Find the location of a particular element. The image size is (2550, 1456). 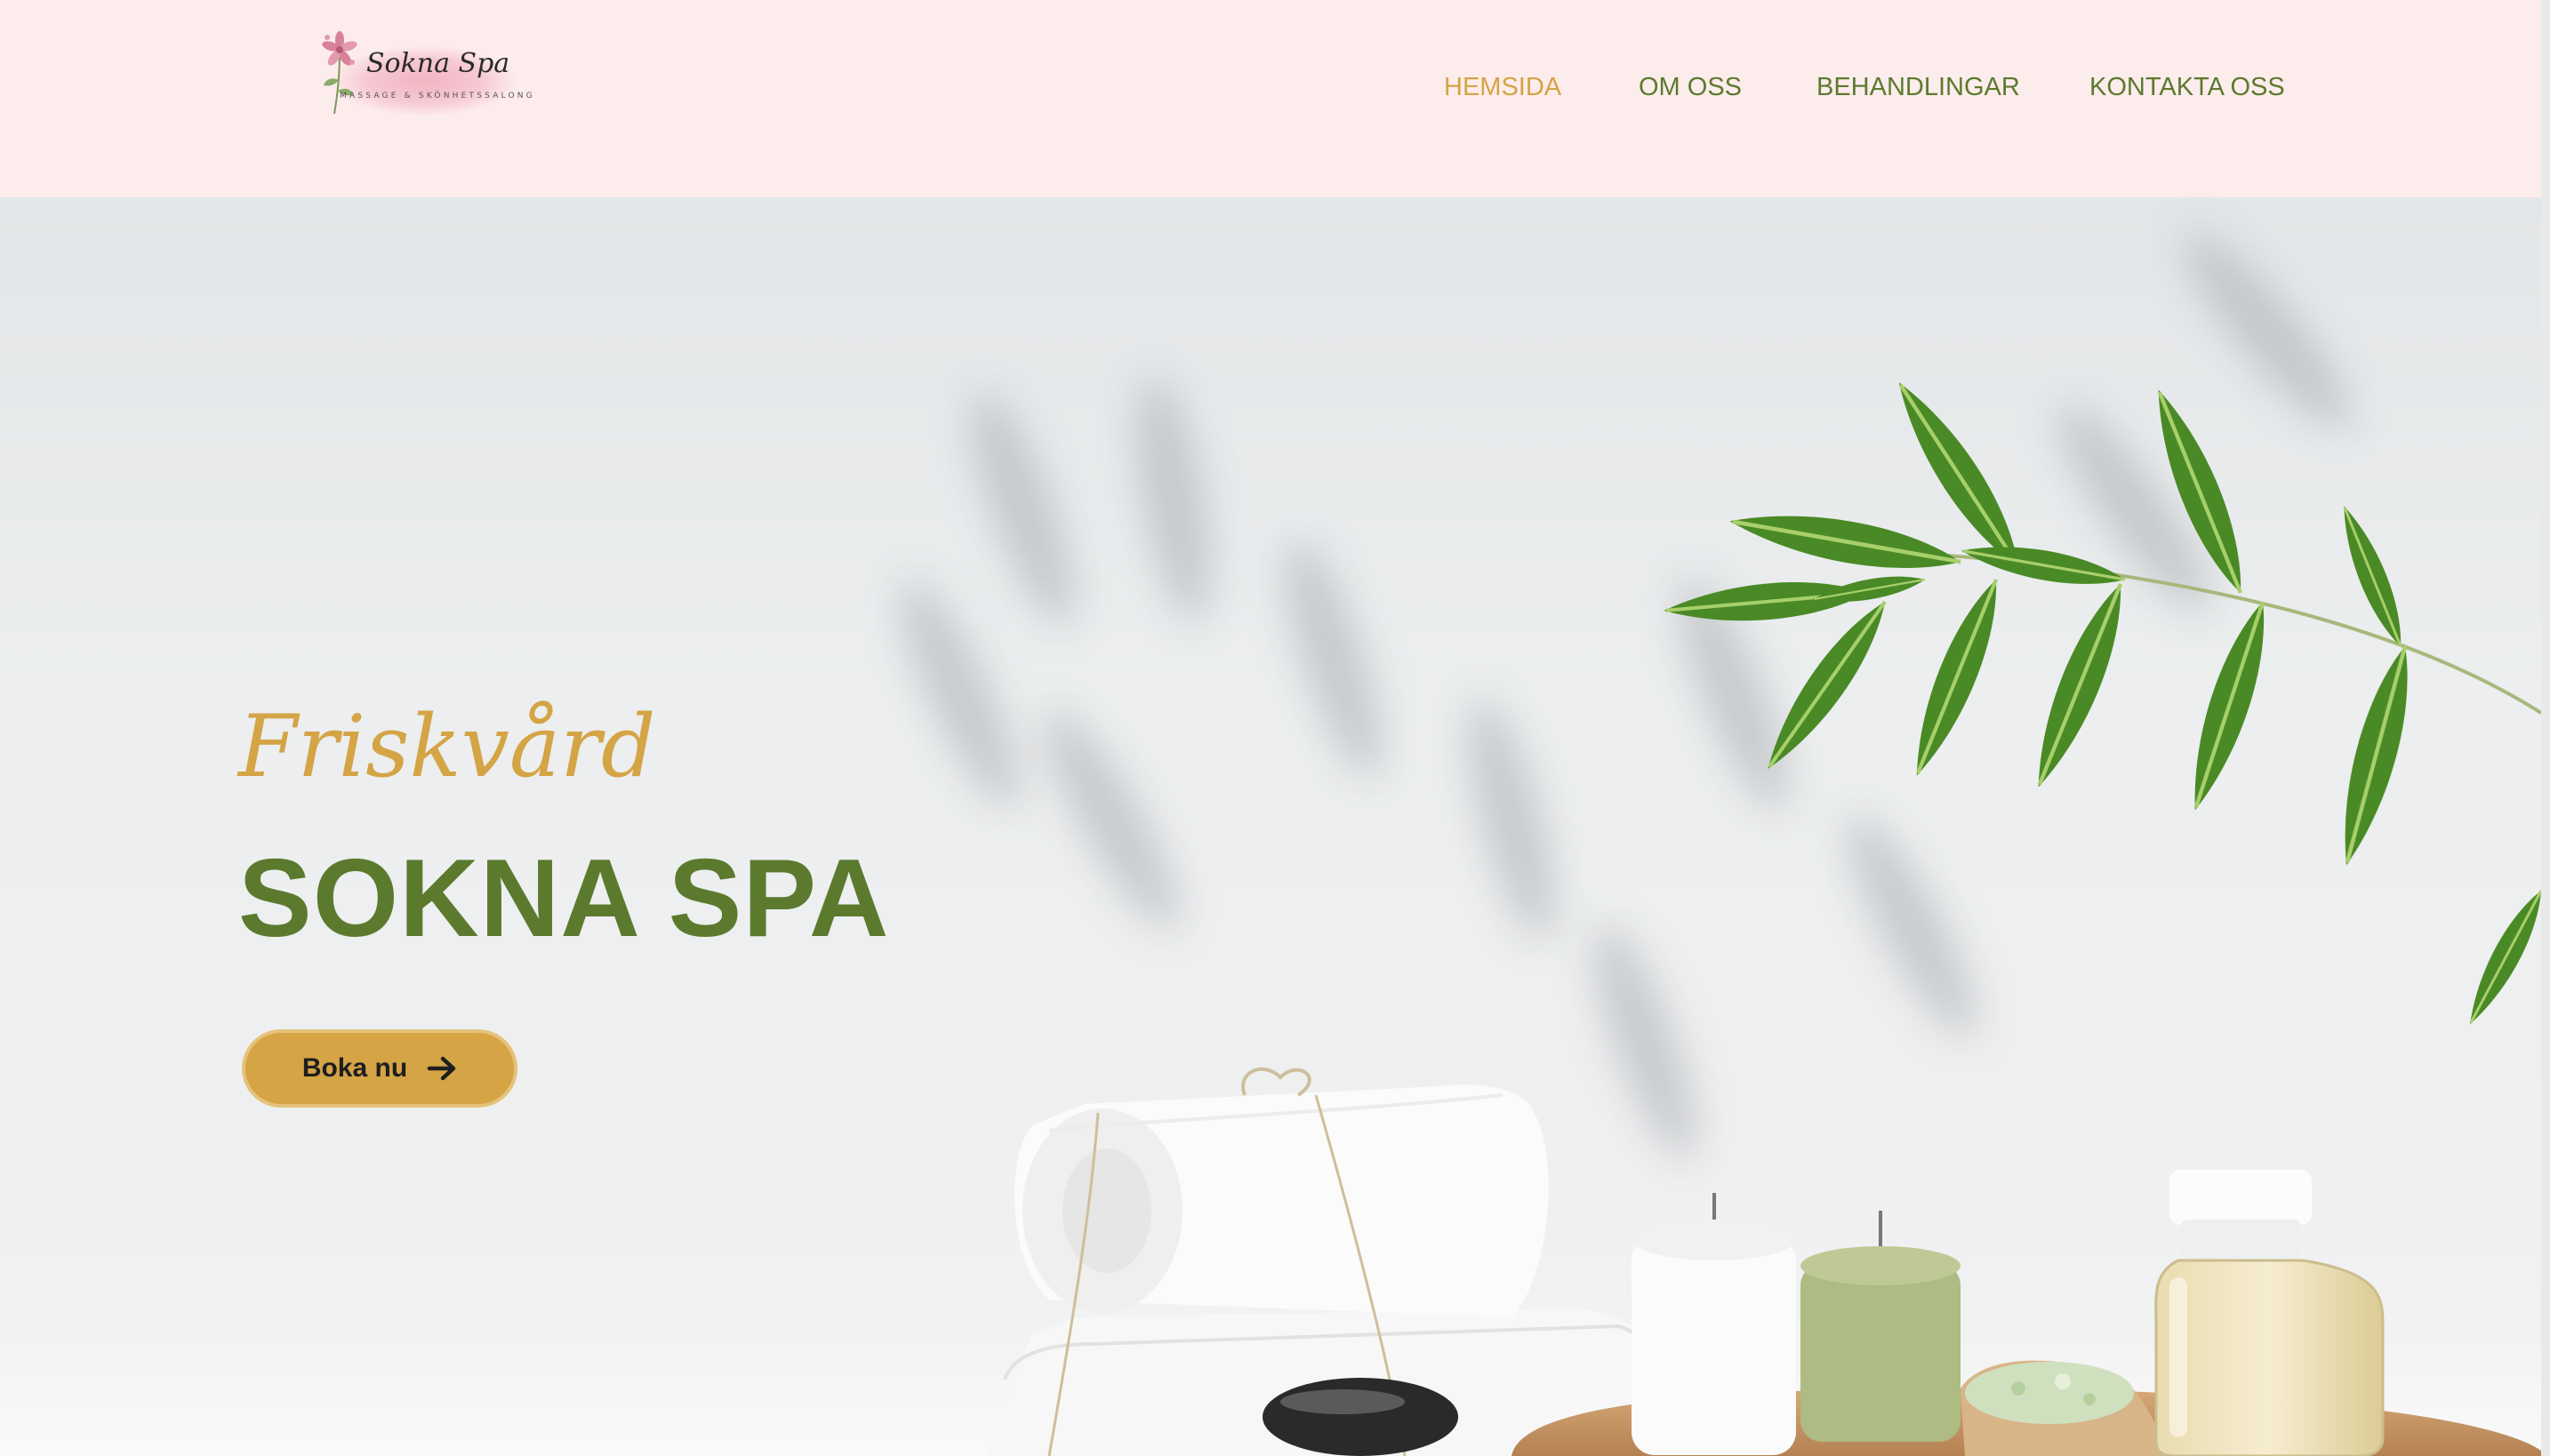

nav-item-om-oss: OM OSS is located at coordinates (1690, 87).